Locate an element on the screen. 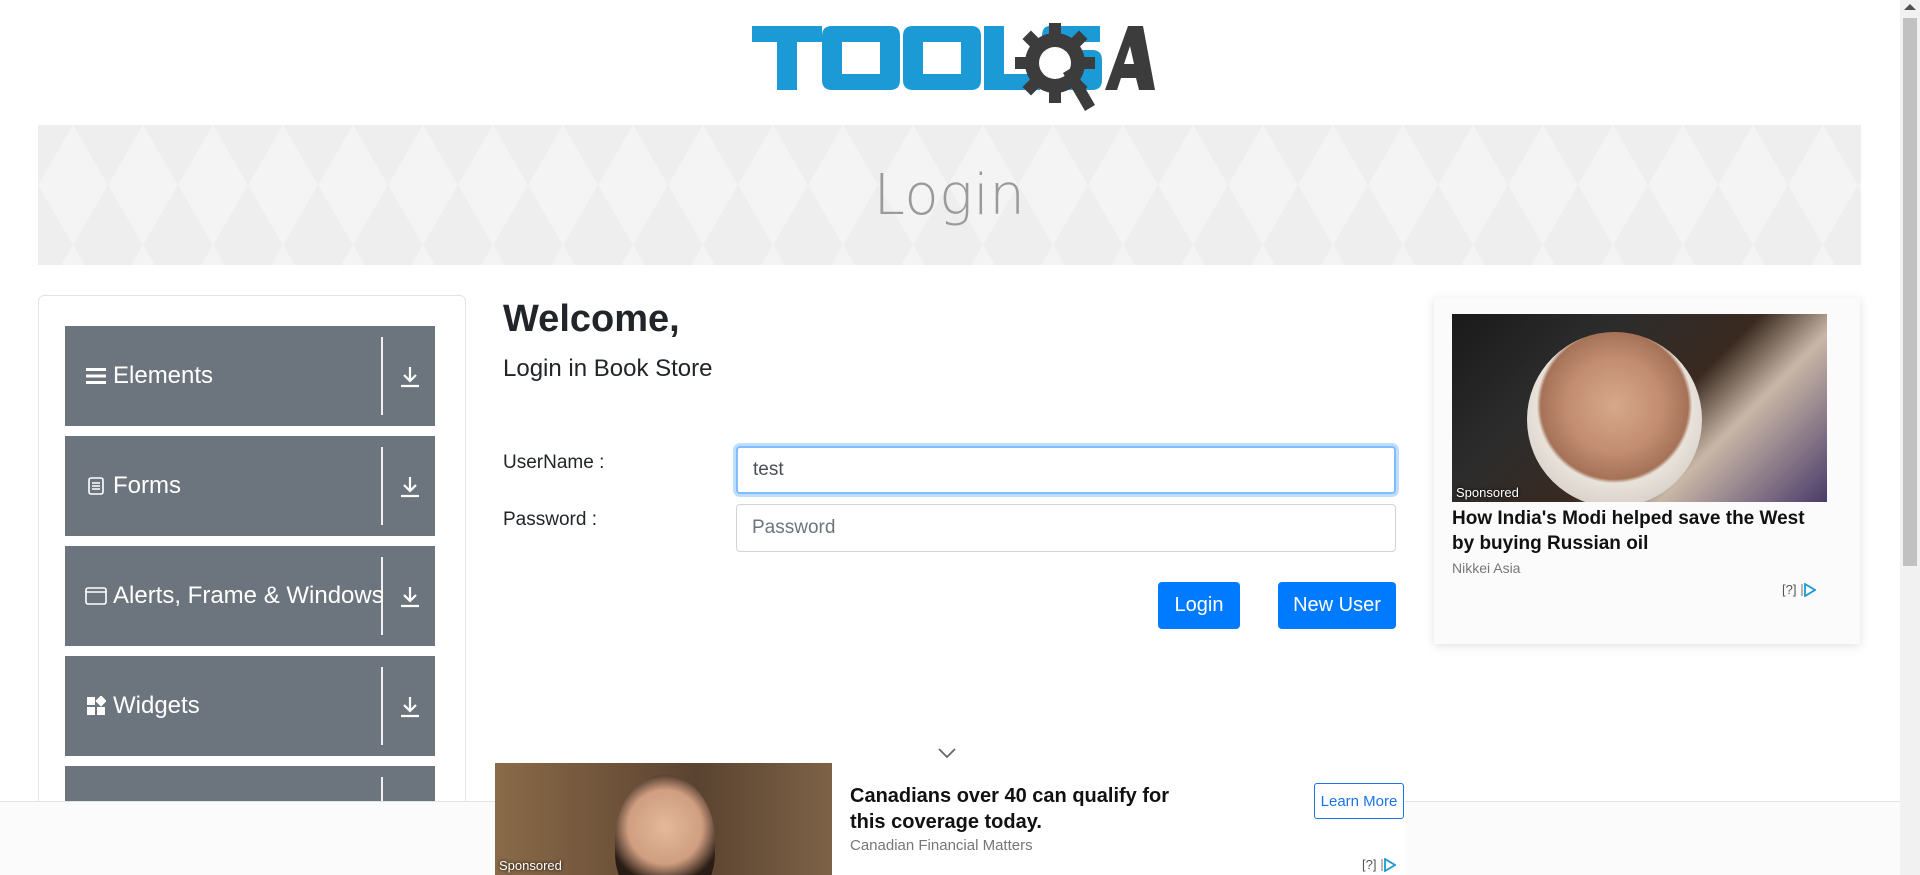  page-title: Login is located at coordinates (949, 195).